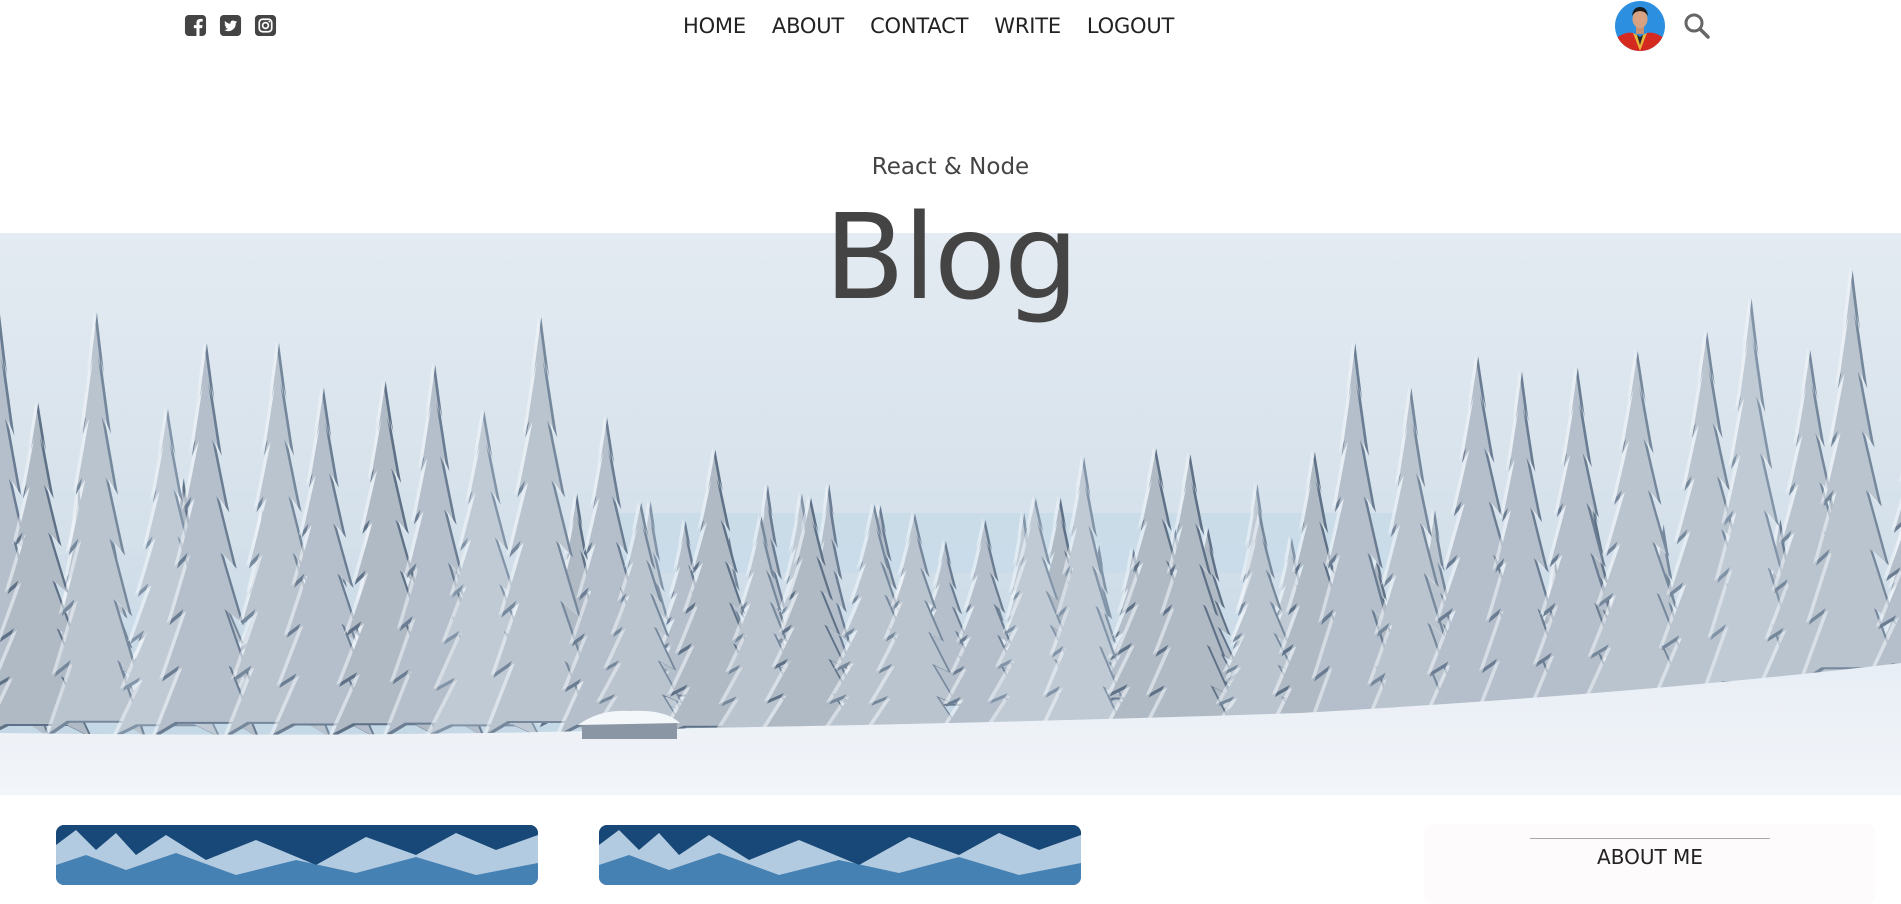 The image size is (1901, 904). I want to click on facebook-square-icon, so click(195, 25).